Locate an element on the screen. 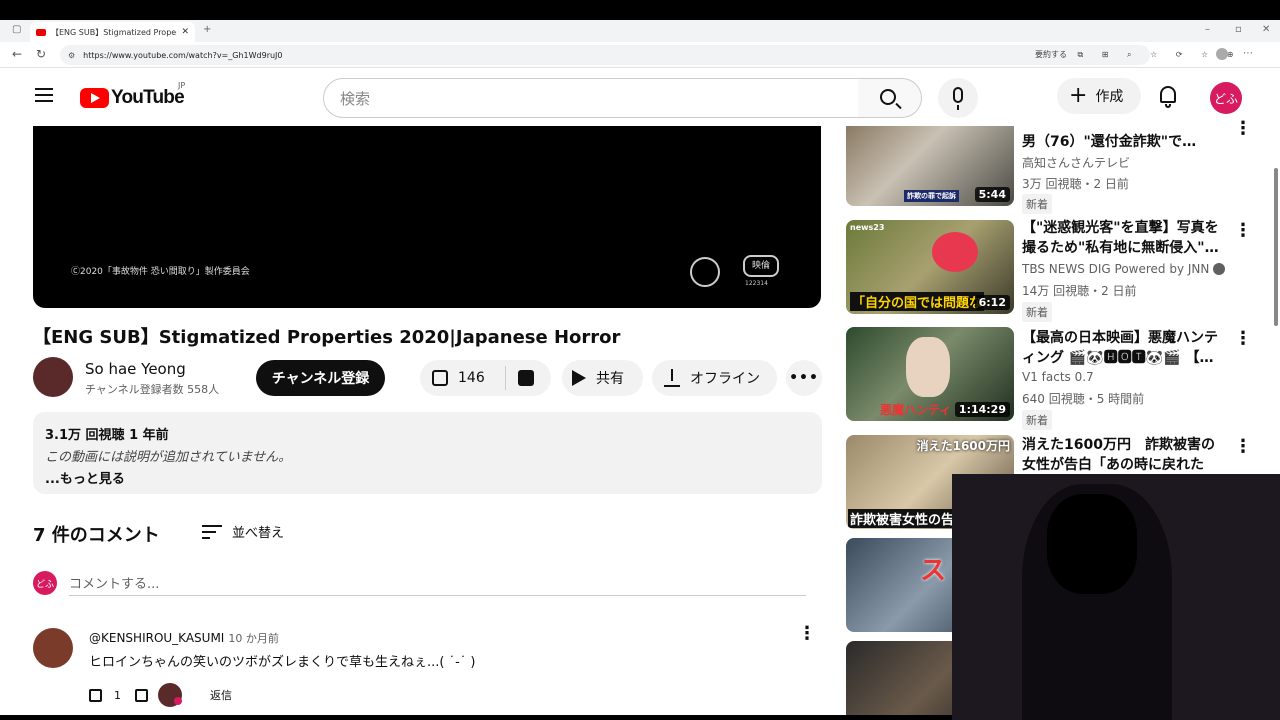 This screenshot has height=720, width=1280. comment-header: @KENSHIROU_KASUMI 10 か月前 is located at coordinates (184, 638).